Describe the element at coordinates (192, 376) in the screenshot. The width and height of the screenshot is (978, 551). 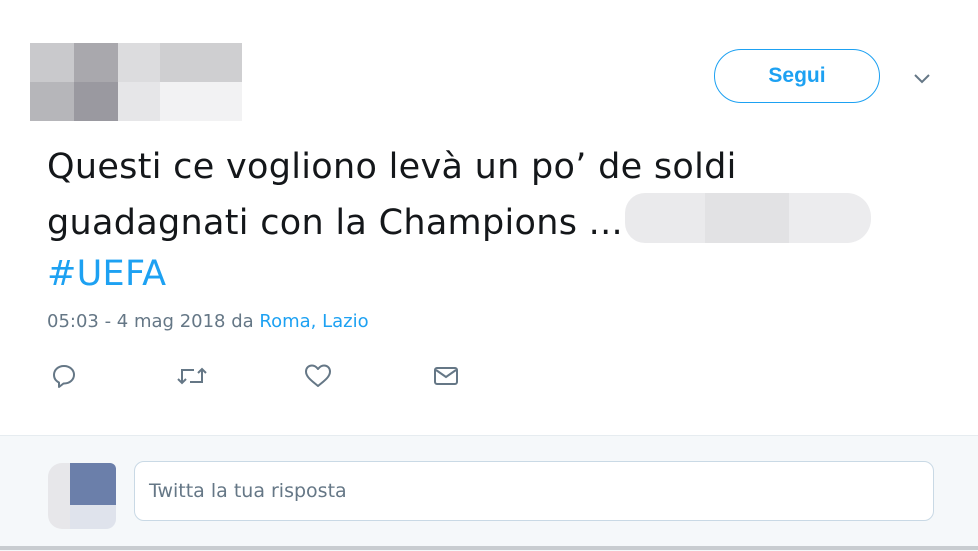
I see `retweet-icon` at that location.